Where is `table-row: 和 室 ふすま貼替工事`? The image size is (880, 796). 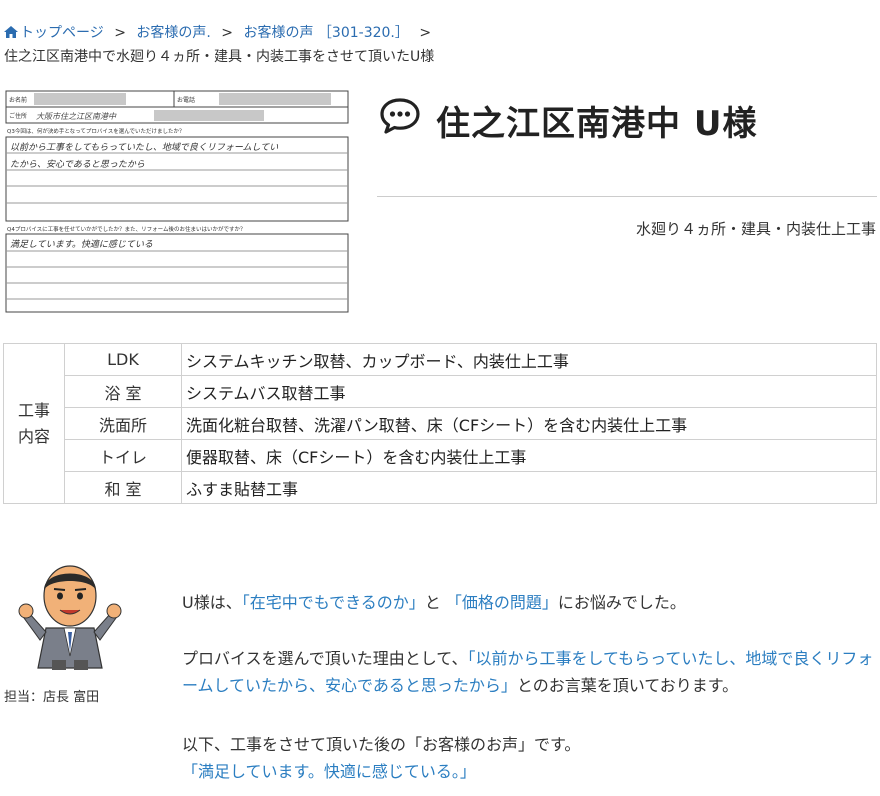 table-row: 和 室 ふすま貼替工事 is located at coordinates (440, 487).